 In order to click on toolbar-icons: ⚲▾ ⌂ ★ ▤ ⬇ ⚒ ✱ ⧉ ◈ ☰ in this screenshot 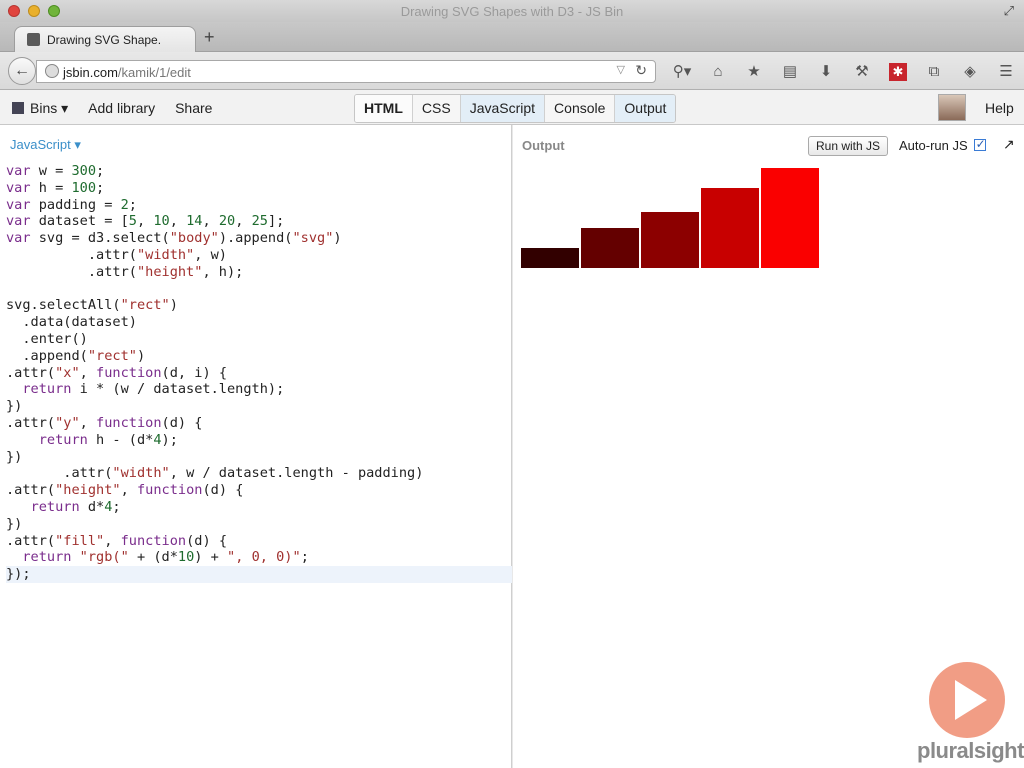, I will do `click(844, 72)`.